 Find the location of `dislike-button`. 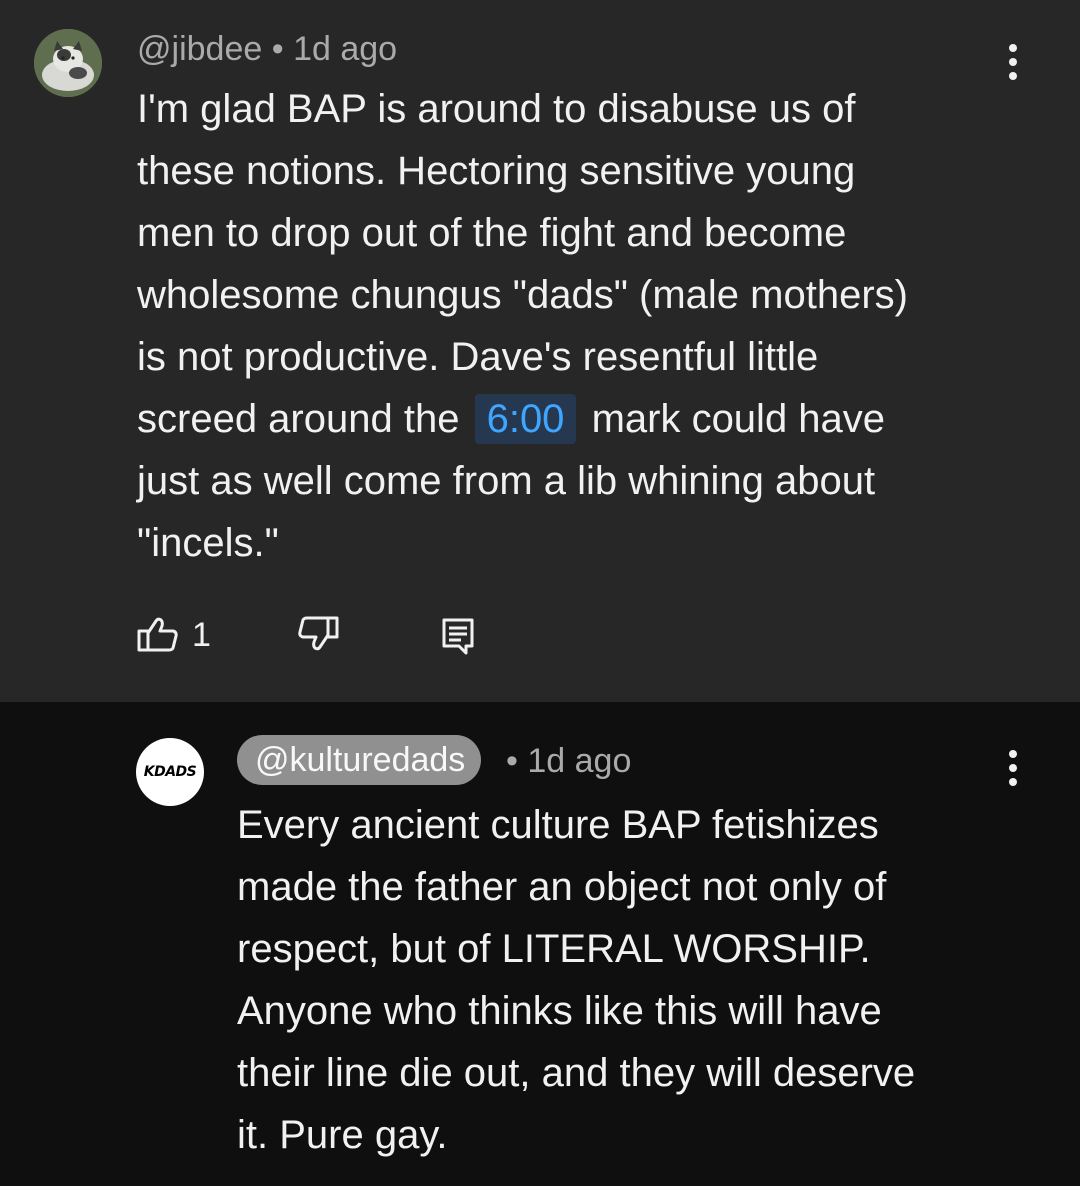

dislike-button is located at coordinates (318, 635).